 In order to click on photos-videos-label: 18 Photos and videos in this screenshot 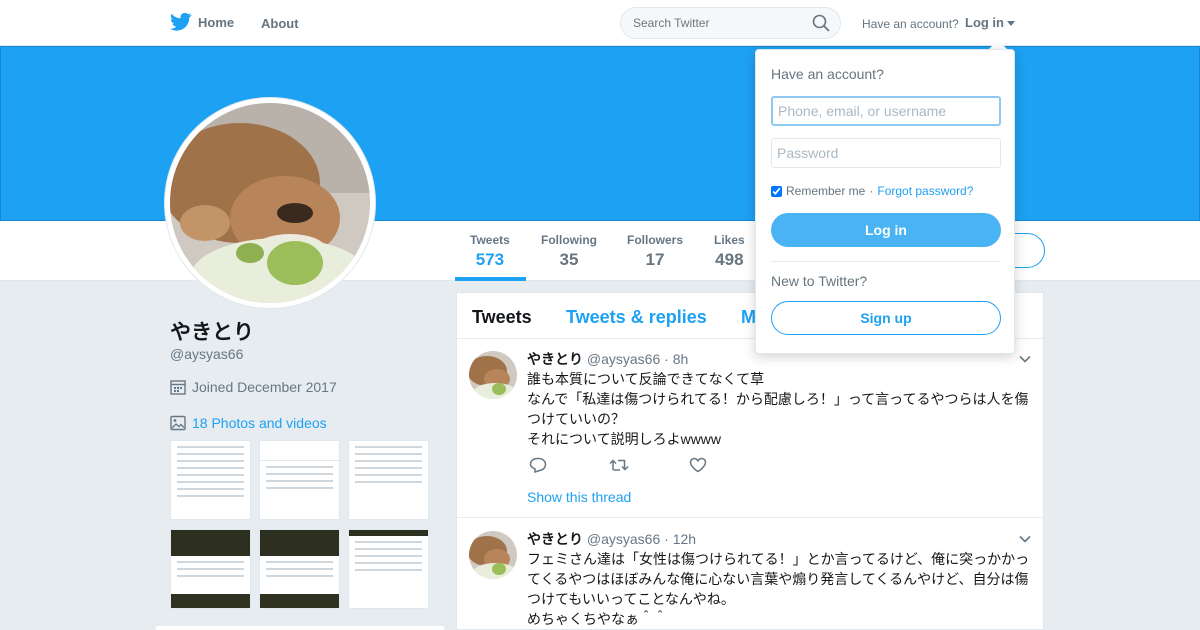, I will do `click(259, 423)`.